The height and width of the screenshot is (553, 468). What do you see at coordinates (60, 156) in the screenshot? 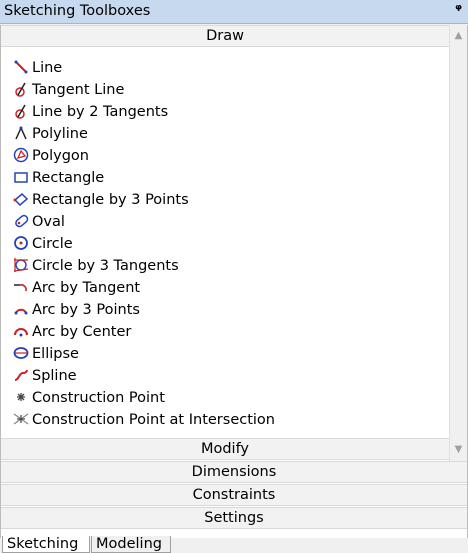
I see `tool-label: Polygon` at bounding box center [60, 156].